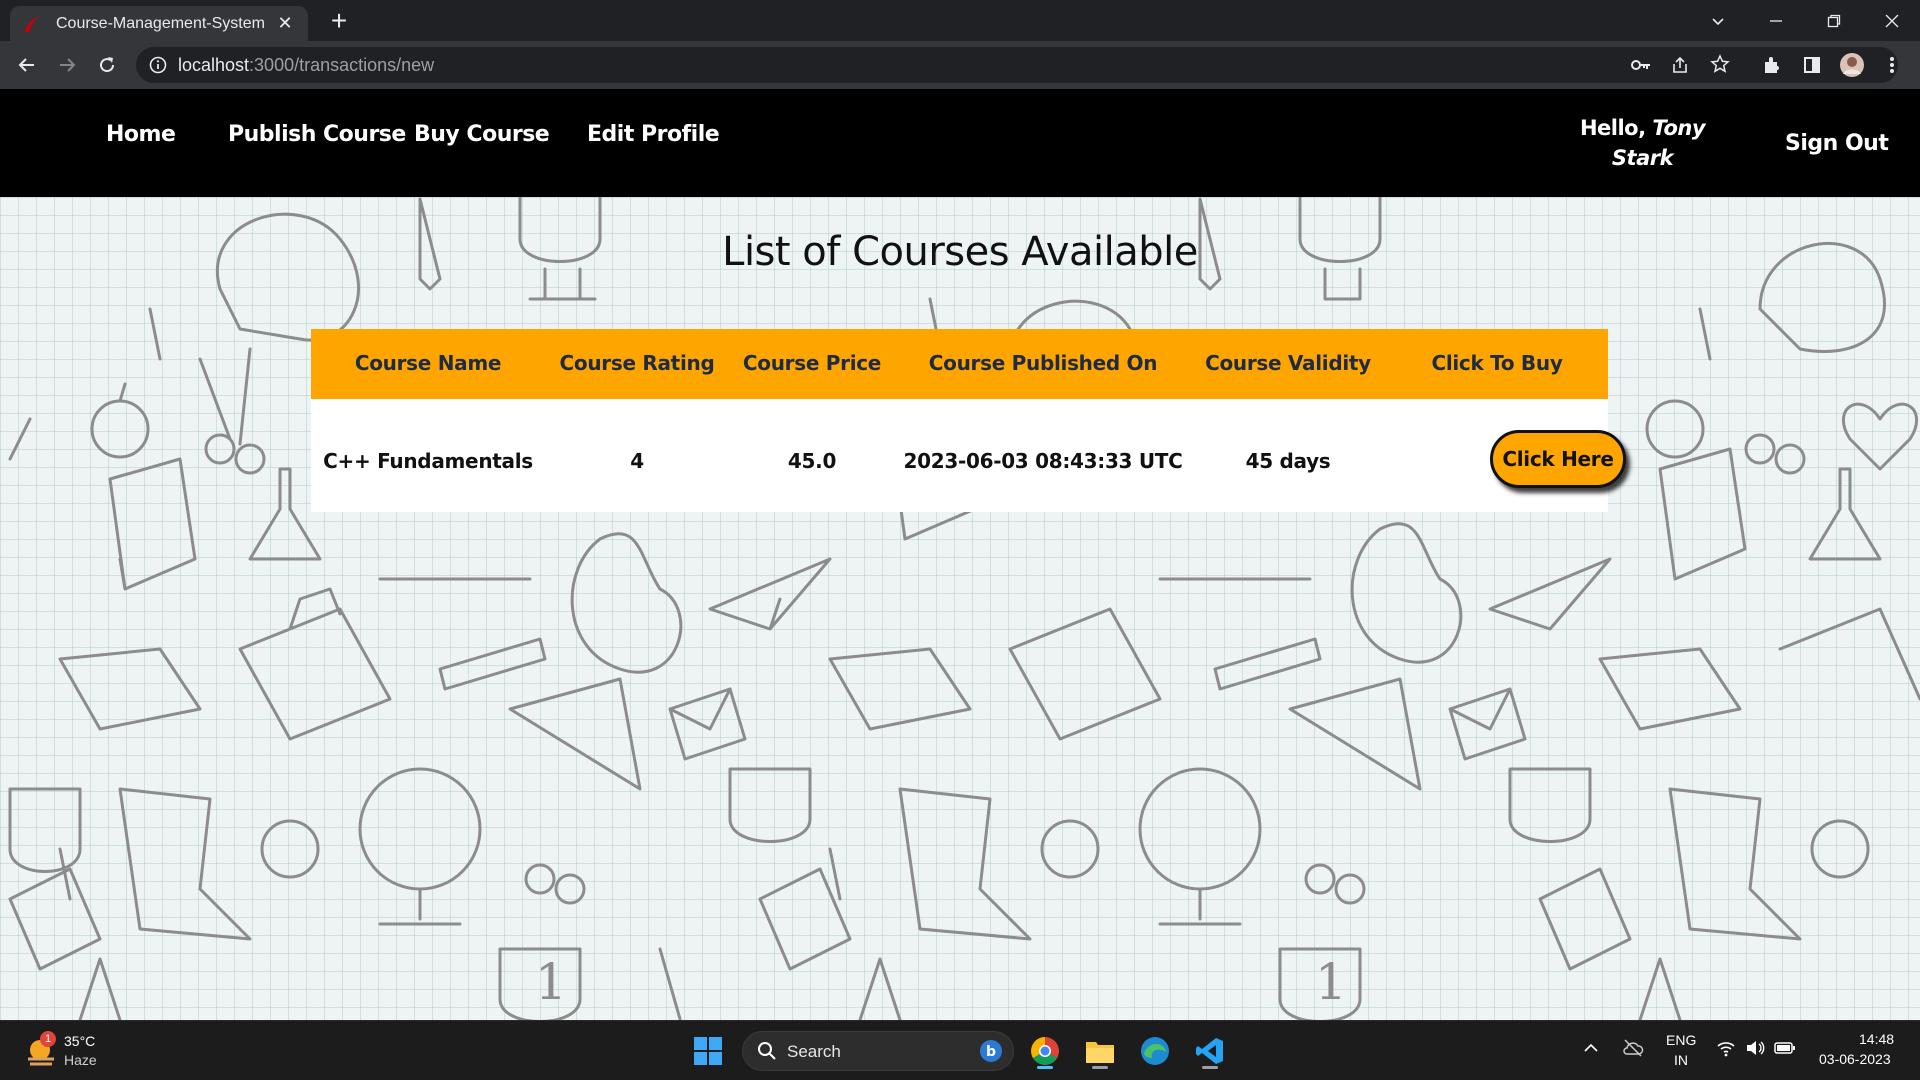 The width and height of the screenshot is (1920, 1080). What do you see at coordinates (1642, 158) in the screenshot?
I see `user-last-name: Stark` at bounding box center [1642, 158].